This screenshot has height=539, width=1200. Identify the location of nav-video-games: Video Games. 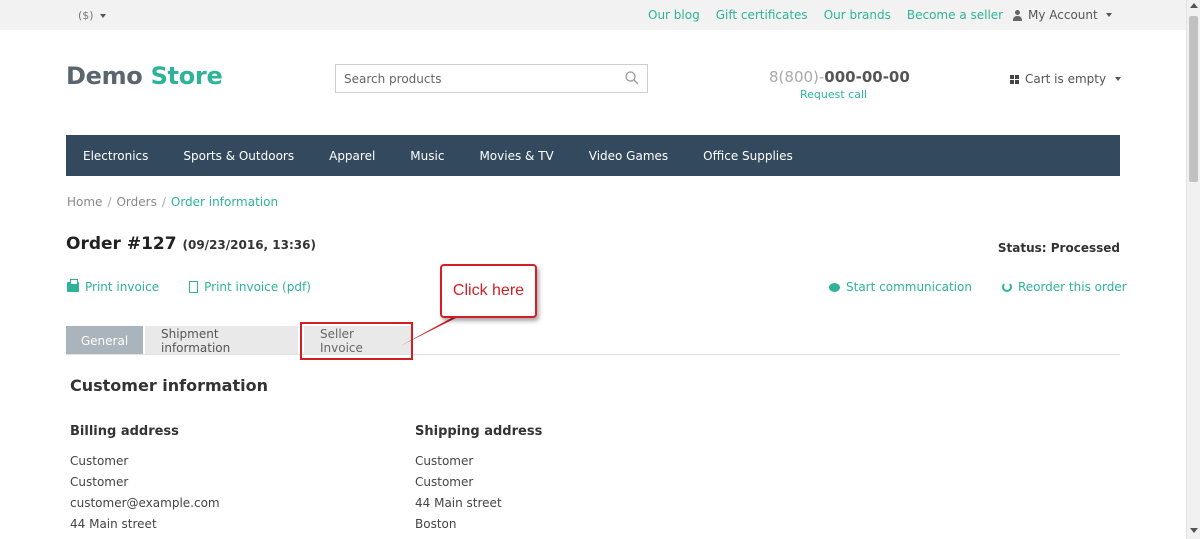
(628, 156).